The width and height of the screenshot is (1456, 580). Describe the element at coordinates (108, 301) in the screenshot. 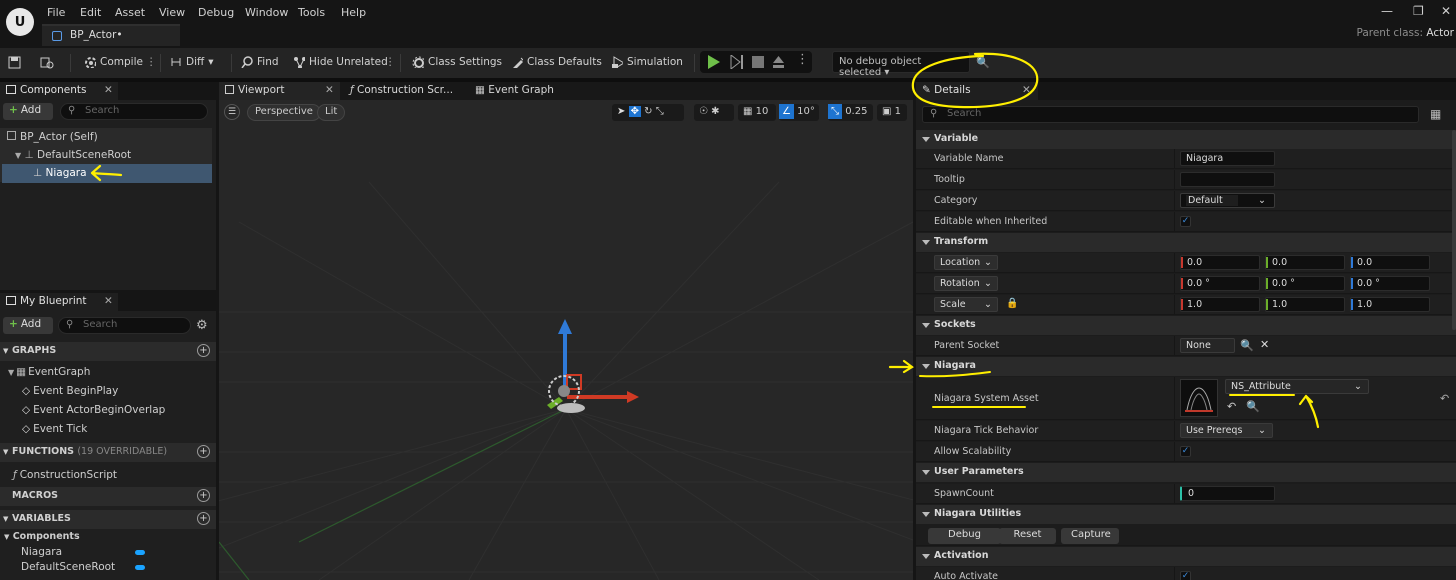

I see `close-blueprint-icon: ✕` at that location.